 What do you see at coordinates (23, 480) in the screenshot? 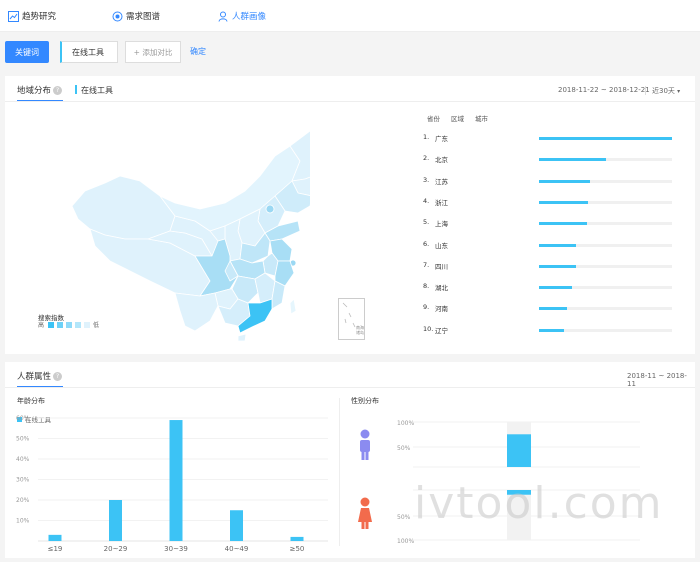
I see `age-y-tick: 30%` at bounding box center [23, 480].